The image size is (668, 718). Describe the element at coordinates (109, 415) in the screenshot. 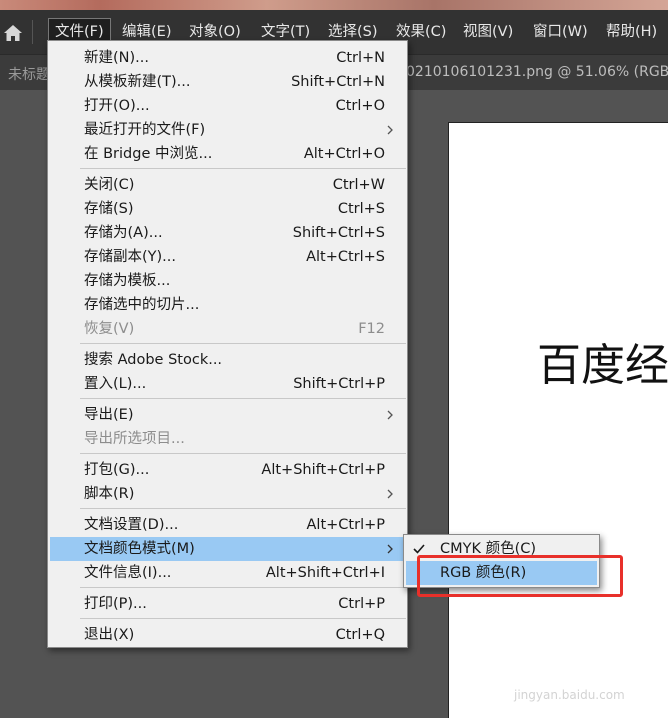

I see `menu-item-label: 导出(E)` at that location.